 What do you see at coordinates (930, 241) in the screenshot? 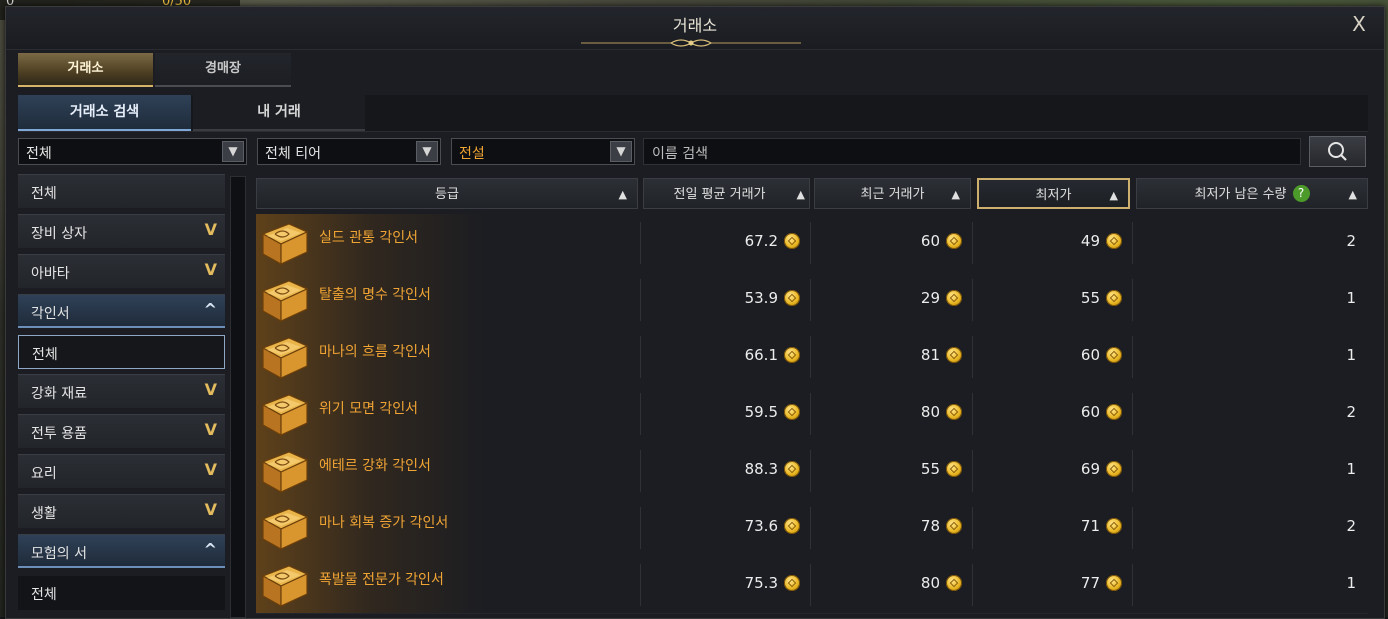
I see `recent-price-value: 60` at bounding box center [930, 241].